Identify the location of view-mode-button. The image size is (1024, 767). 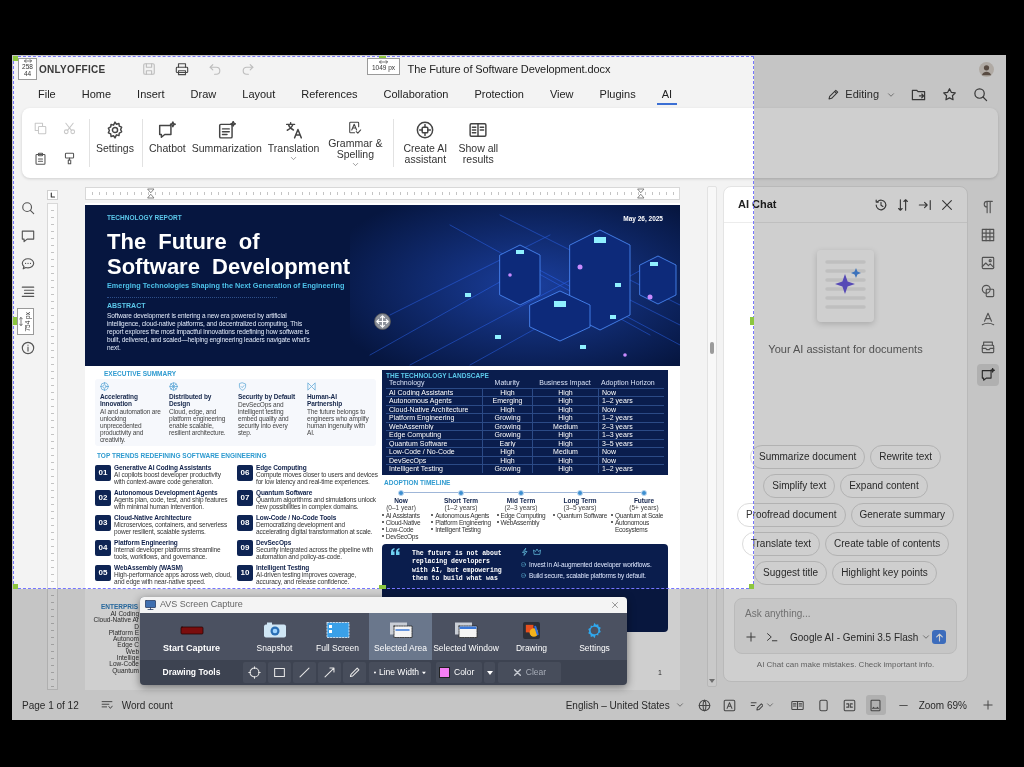
(875, 705).